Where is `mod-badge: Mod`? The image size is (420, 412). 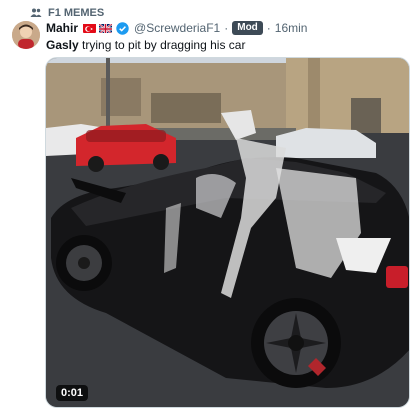 mod-badge: Mod is located at coordinates (247, 28).